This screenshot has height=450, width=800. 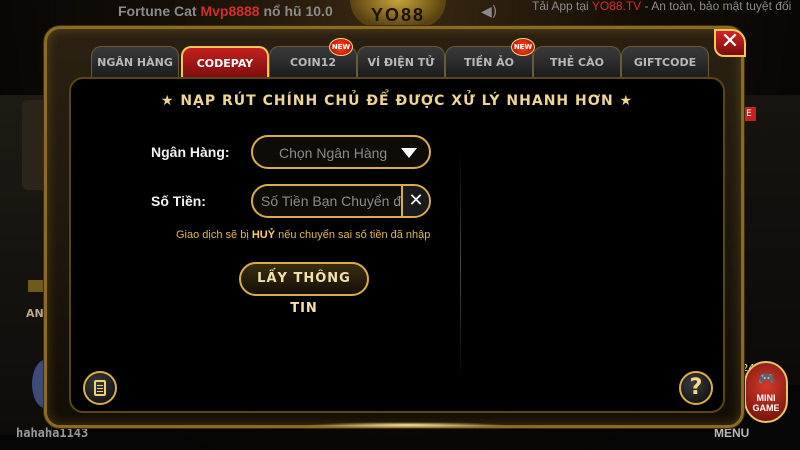 I want to click on close-icon: ✕, so click(x=730, y=43).